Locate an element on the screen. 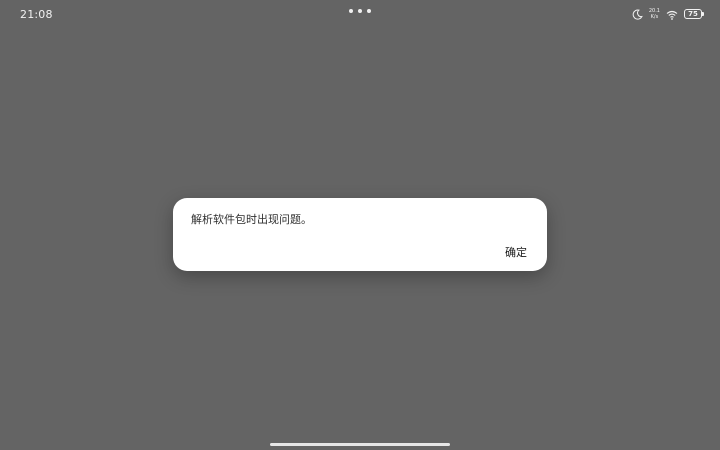 The image size is (720, 450). network-speed: 20.1 K/s is located at coordinates (654, 14).